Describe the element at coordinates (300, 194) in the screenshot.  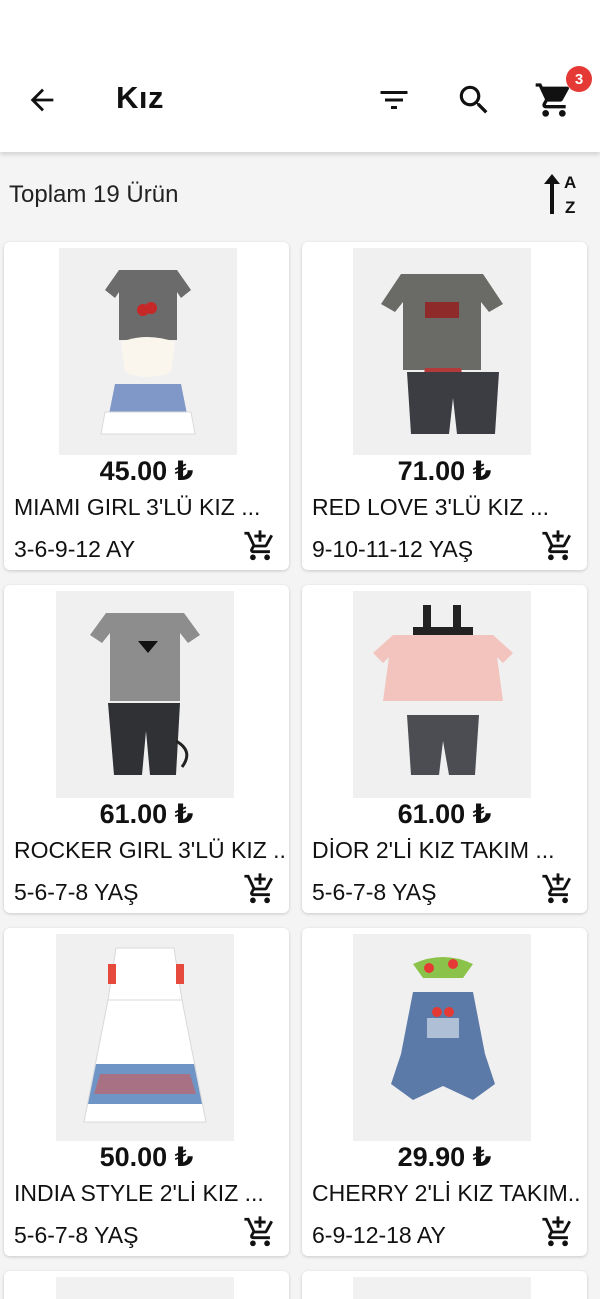
I see `results-summary: Toplam 19 Ürün` at that location.